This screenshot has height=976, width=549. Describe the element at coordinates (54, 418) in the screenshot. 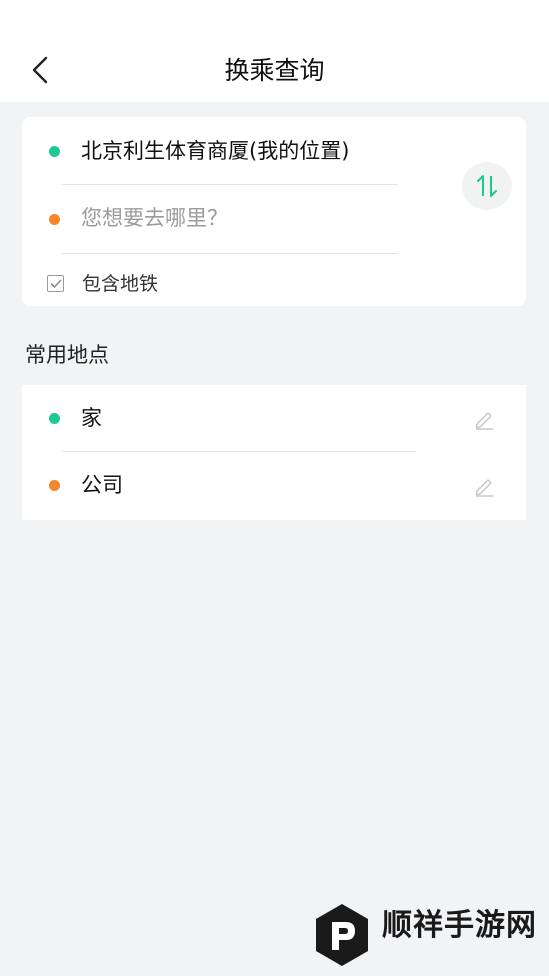

I see `home-dot-icon` at that location.